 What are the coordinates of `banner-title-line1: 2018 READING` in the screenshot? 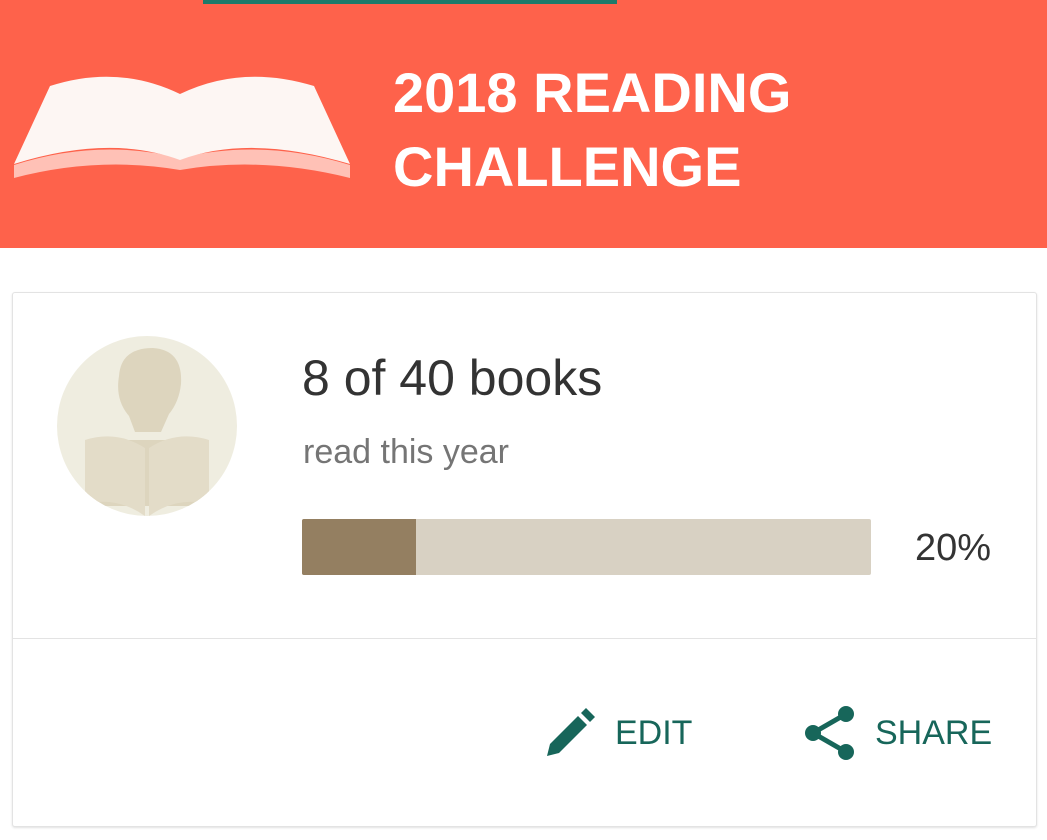 It's located at (592, 92).